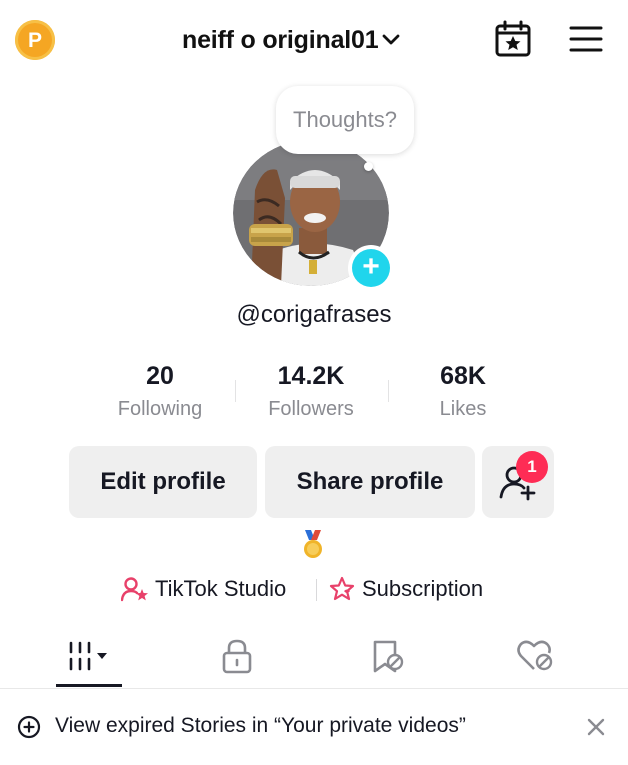 The height and width of the screenshot is (765, 628). Describe the element at coordinates (314, 314) in the screenshot. I see `username: @corigafrases` at that location.